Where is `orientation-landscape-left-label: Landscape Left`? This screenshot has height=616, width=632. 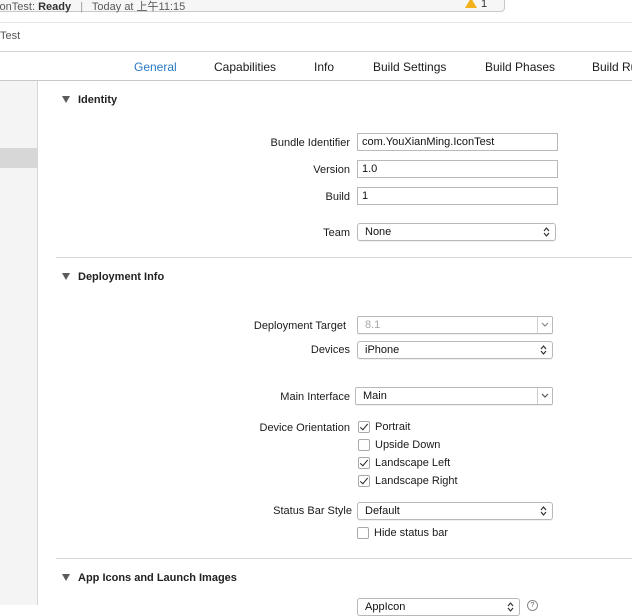 orientation-landscape-left-label: Landscape Left is located at coordinates (413, 463).